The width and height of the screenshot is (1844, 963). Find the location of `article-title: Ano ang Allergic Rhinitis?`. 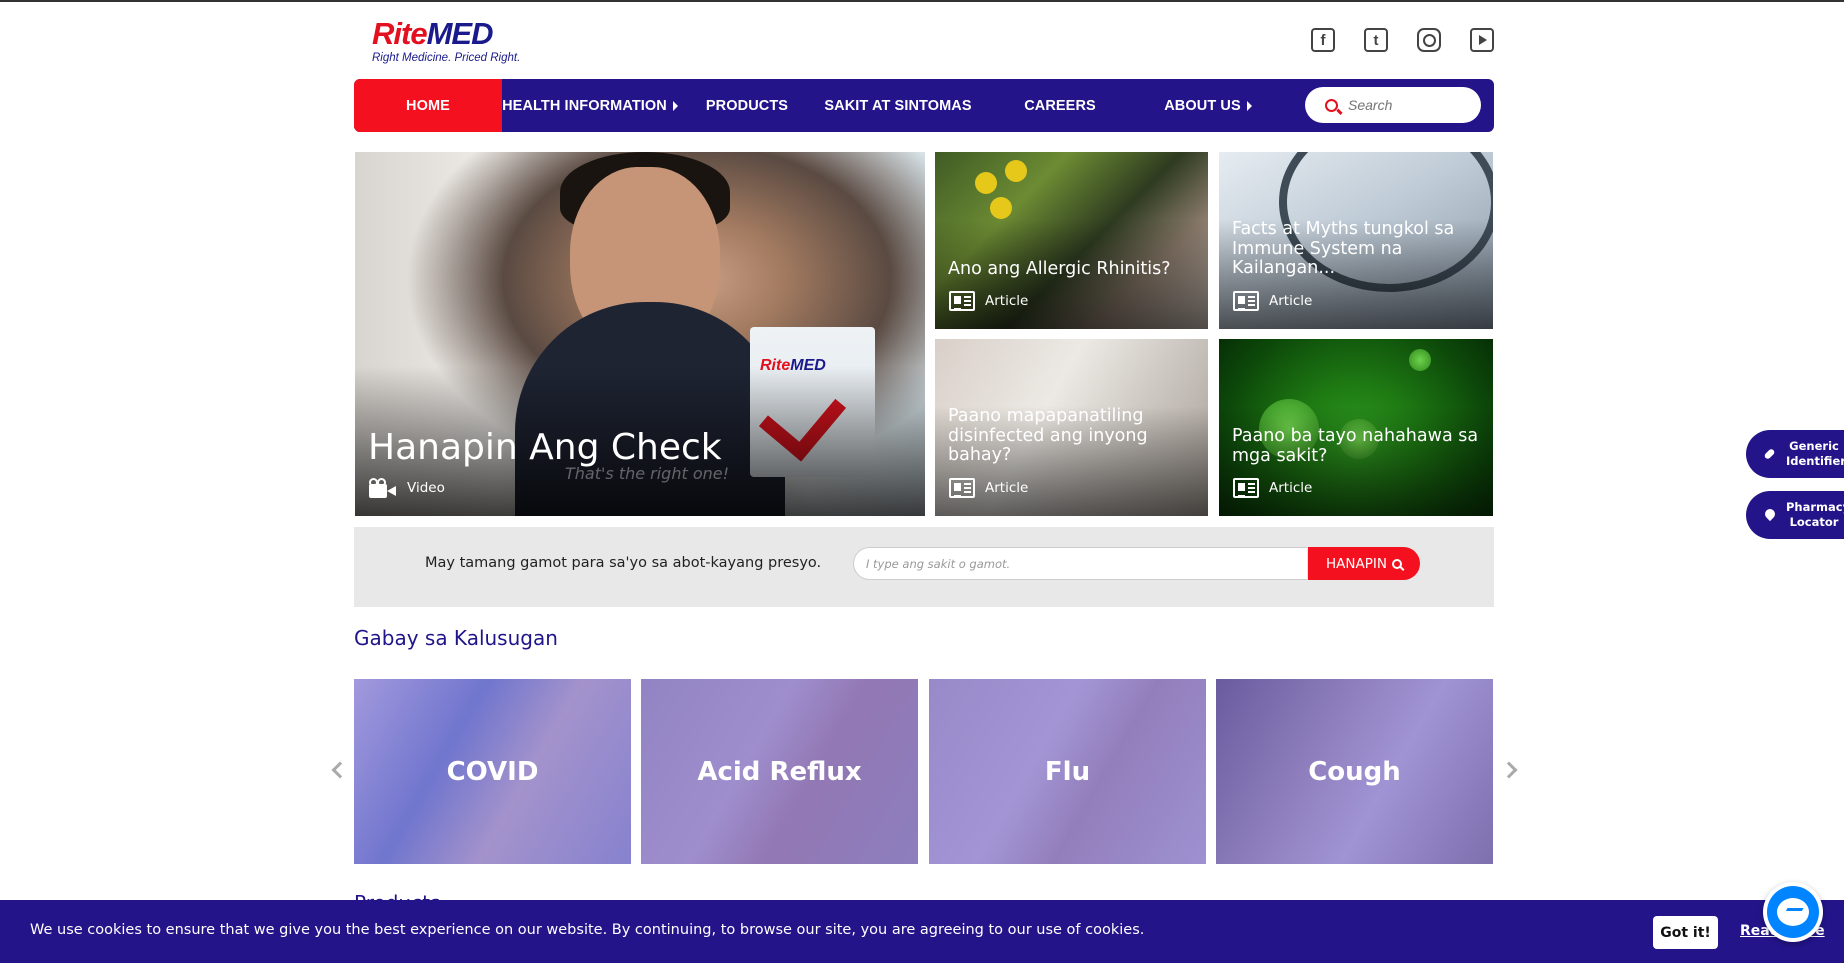

article-title: Ano ang Allergic Rhinitis? is located at coordinates (1059, 269).